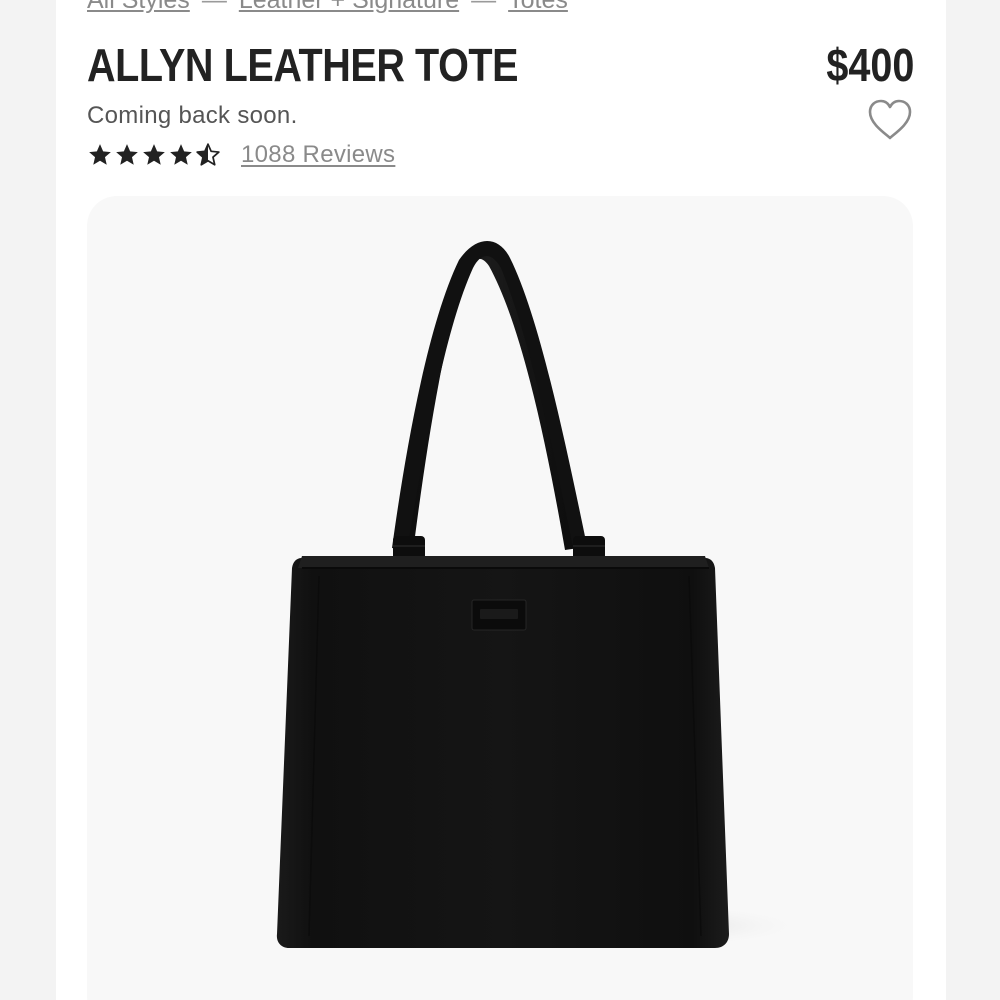  Describe the element at coordinates (208, 154) in the screenshot. I see `star-half-icon` at that location.